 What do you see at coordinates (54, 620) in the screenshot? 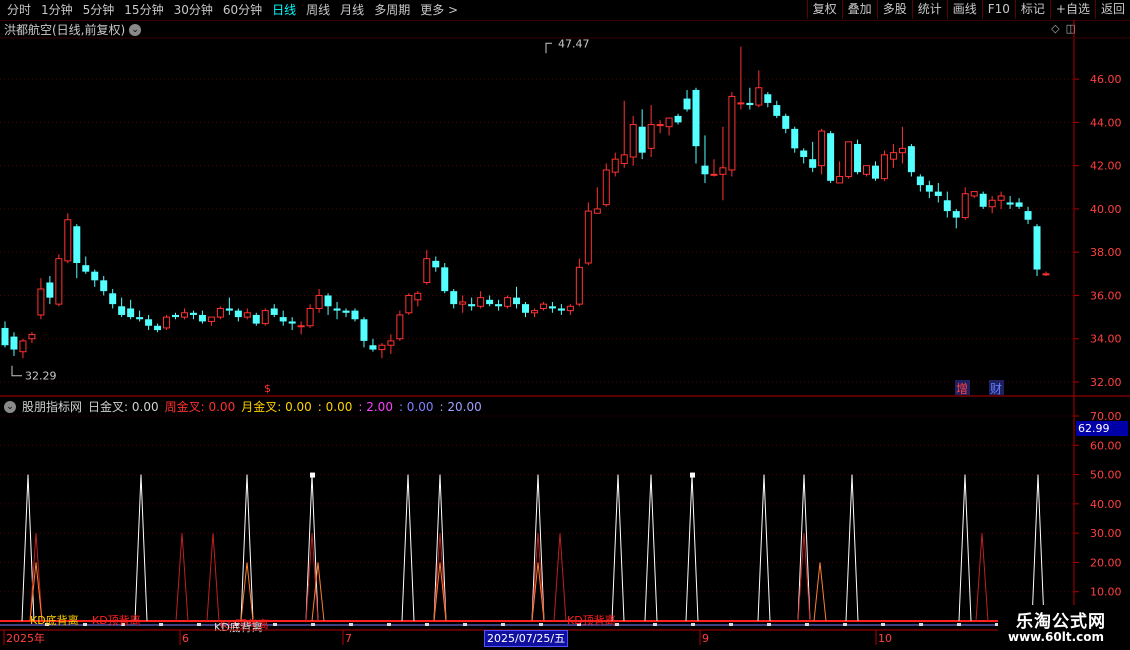
I see `kd-bottom-text: KD底背离` at bounding box center [54, 620].